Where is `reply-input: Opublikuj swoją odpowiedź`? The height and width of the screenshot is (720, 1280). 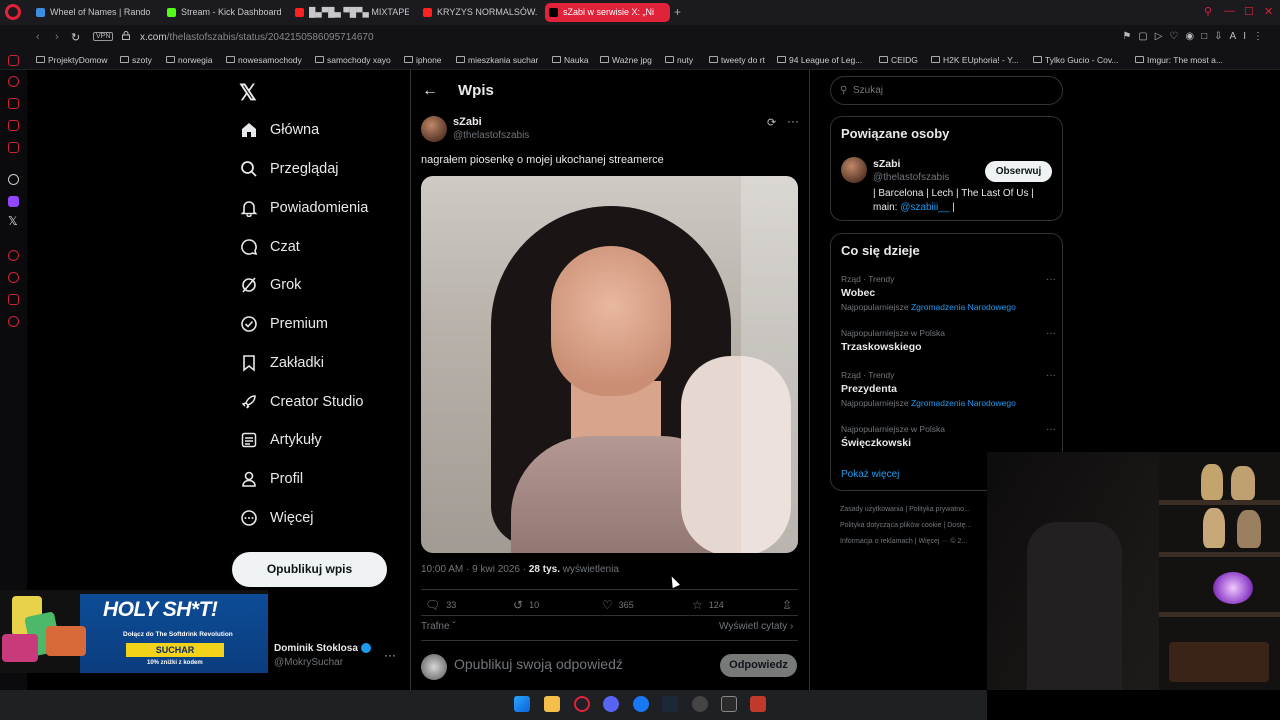
reply-input: Opublikuj swoją odpowiedź is located at coordinates (538, 664).